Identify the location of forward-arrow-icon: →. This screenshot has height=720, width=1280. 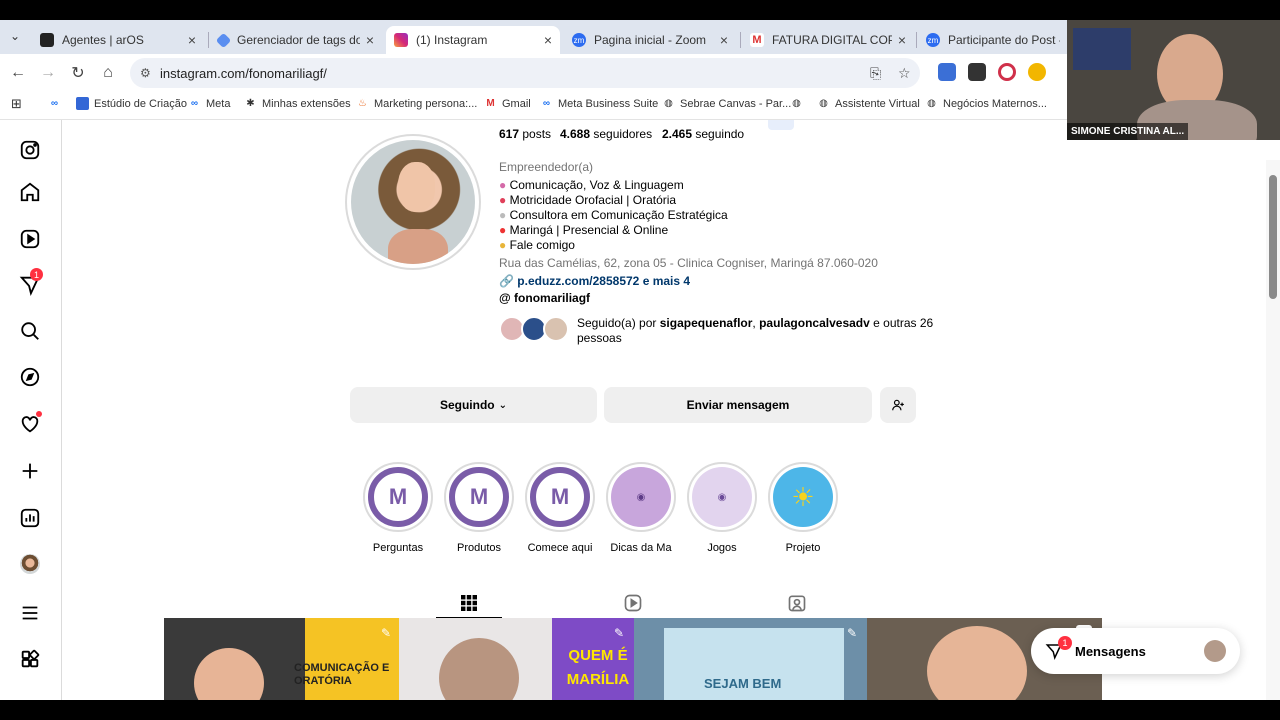
(48, 73).